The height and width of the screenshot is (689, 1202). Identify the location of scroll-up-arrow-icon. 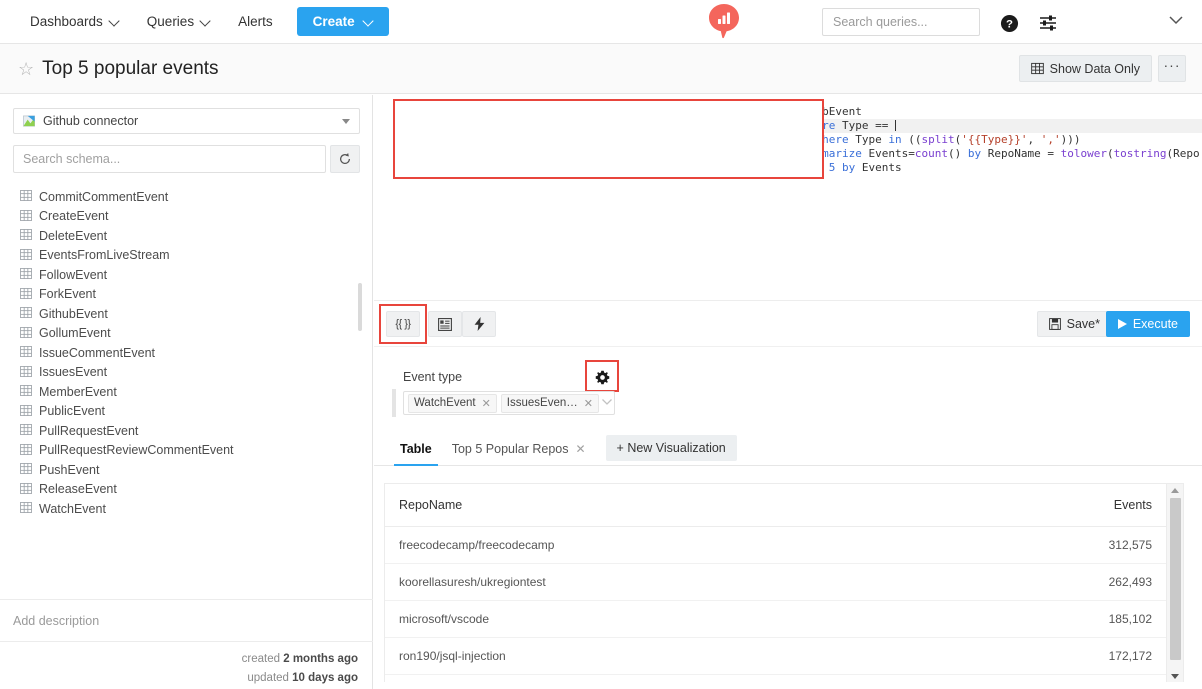
(1175, 490).